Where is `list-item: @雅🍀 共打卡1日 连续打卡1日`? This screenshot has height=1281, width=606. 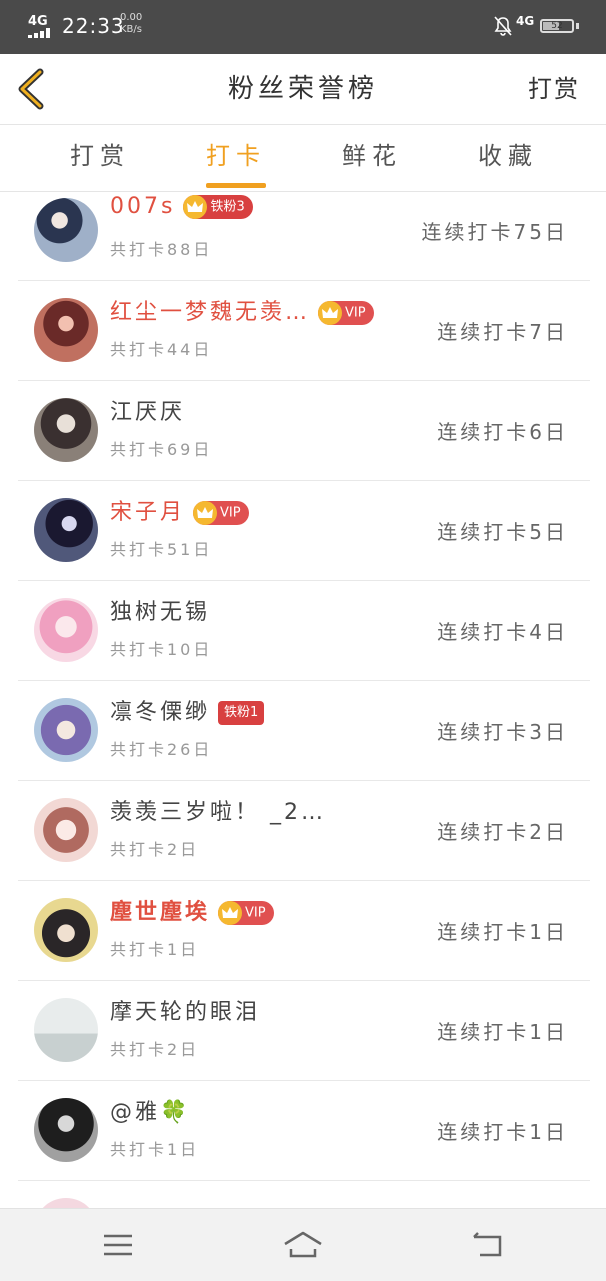
list-item: @雅🍀 共打卡1日 连续打卡1日 is located at coordinates (304, 1130).